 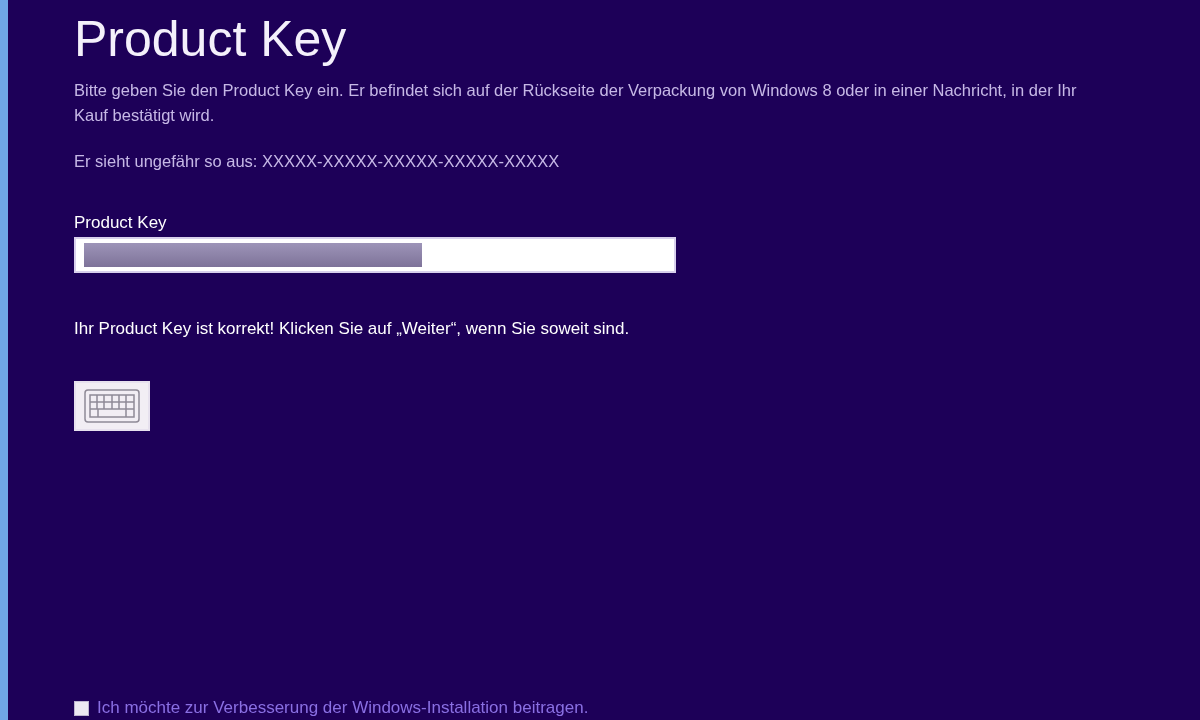 What do you see at coordinates (343, 708) in the screenshot?
I see `consent-label: Ich möchte zur Verbesserung der Windows-Installation beitragen.` at bounding box center [343, 708].